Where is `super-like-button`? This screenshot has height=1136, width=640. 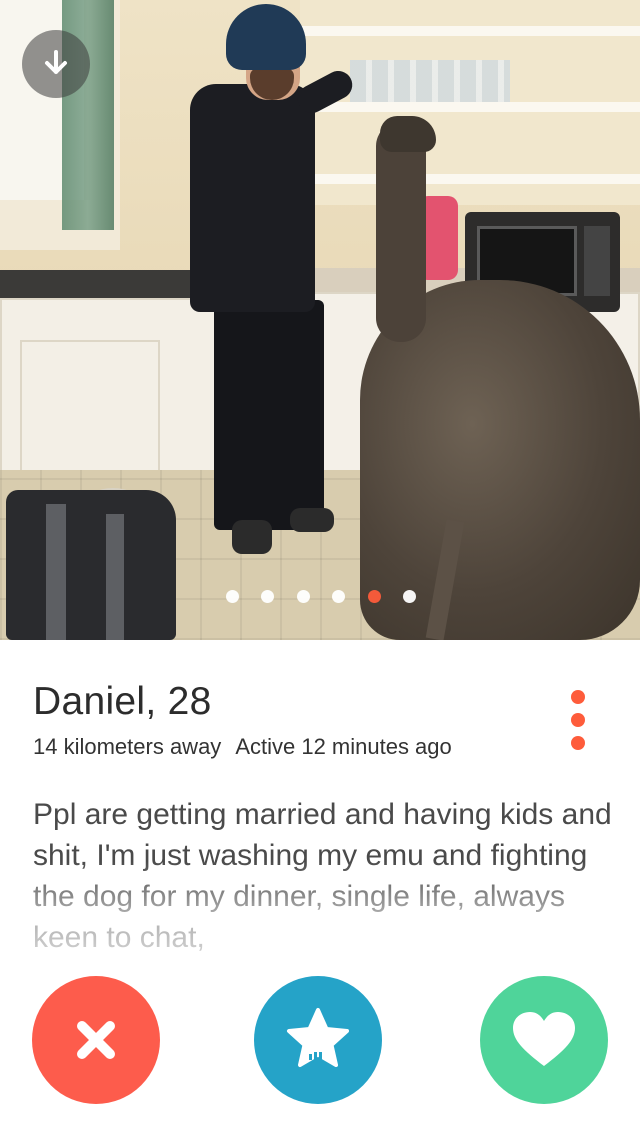
super-like-button is located at coordinates (318, 1040).